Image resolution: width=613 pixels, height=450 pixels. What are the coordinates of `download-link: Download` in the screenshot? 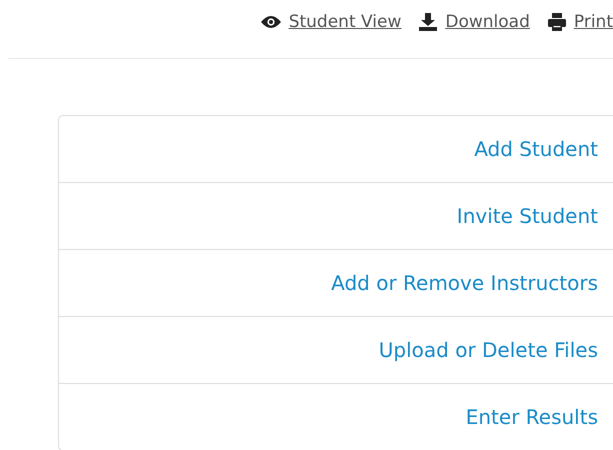 It's located at (474, 22).